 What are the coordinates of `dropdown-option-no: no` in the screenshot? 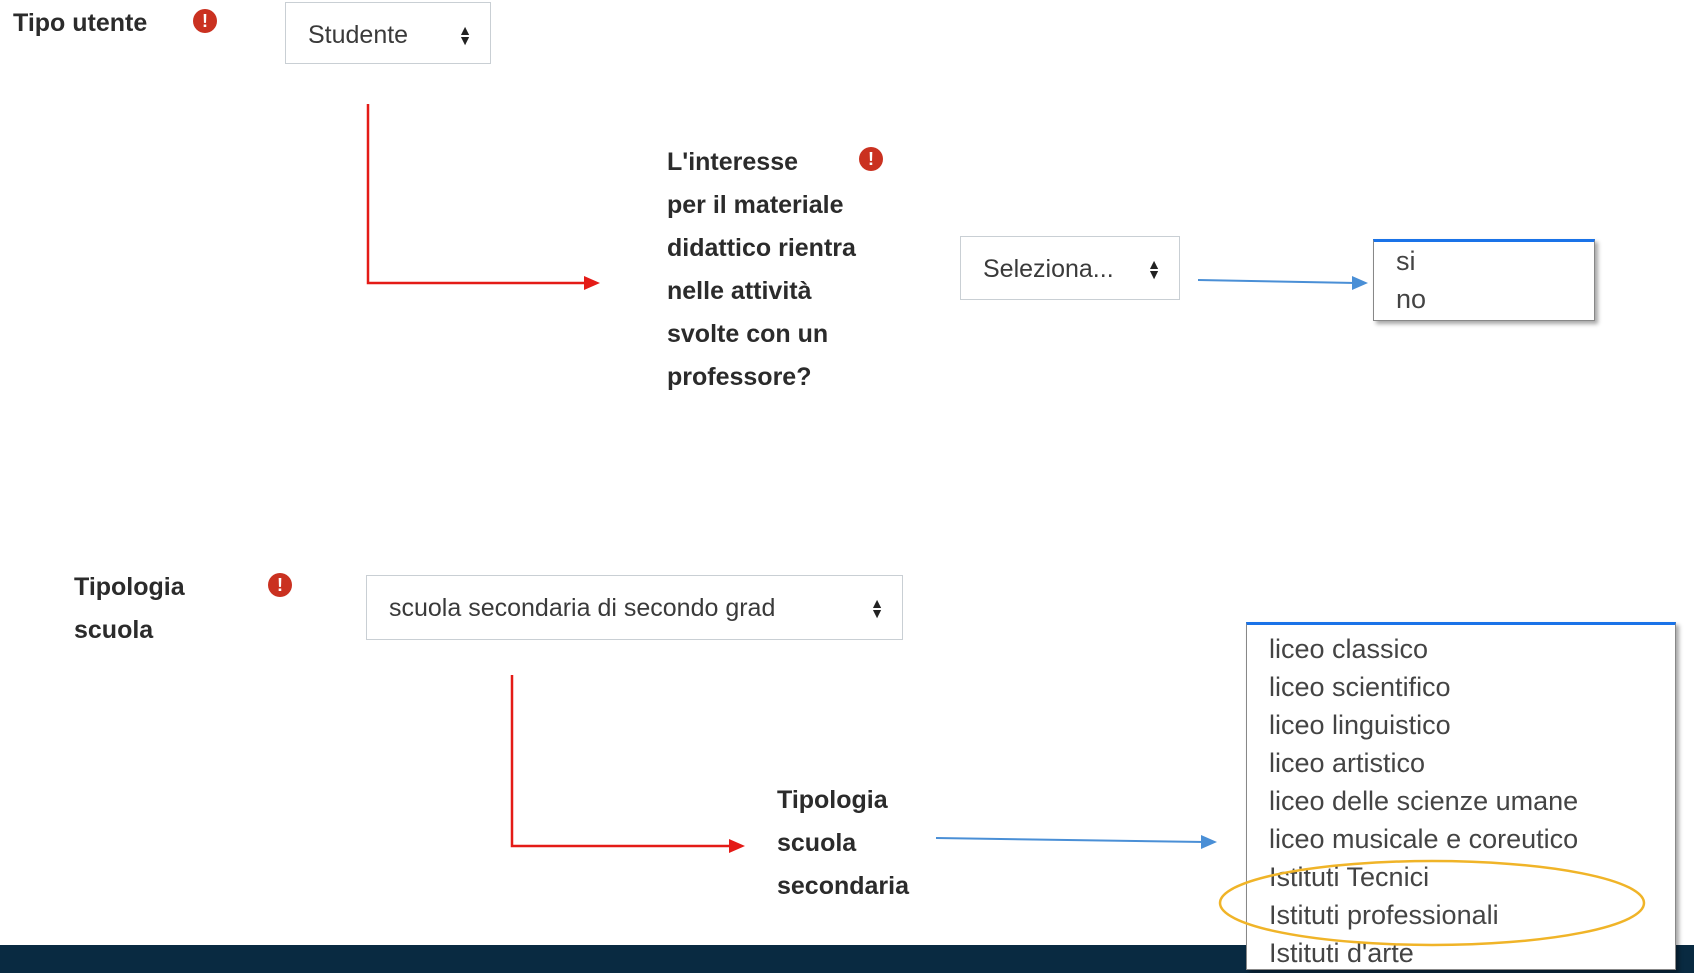 It's located at (1484, 299).